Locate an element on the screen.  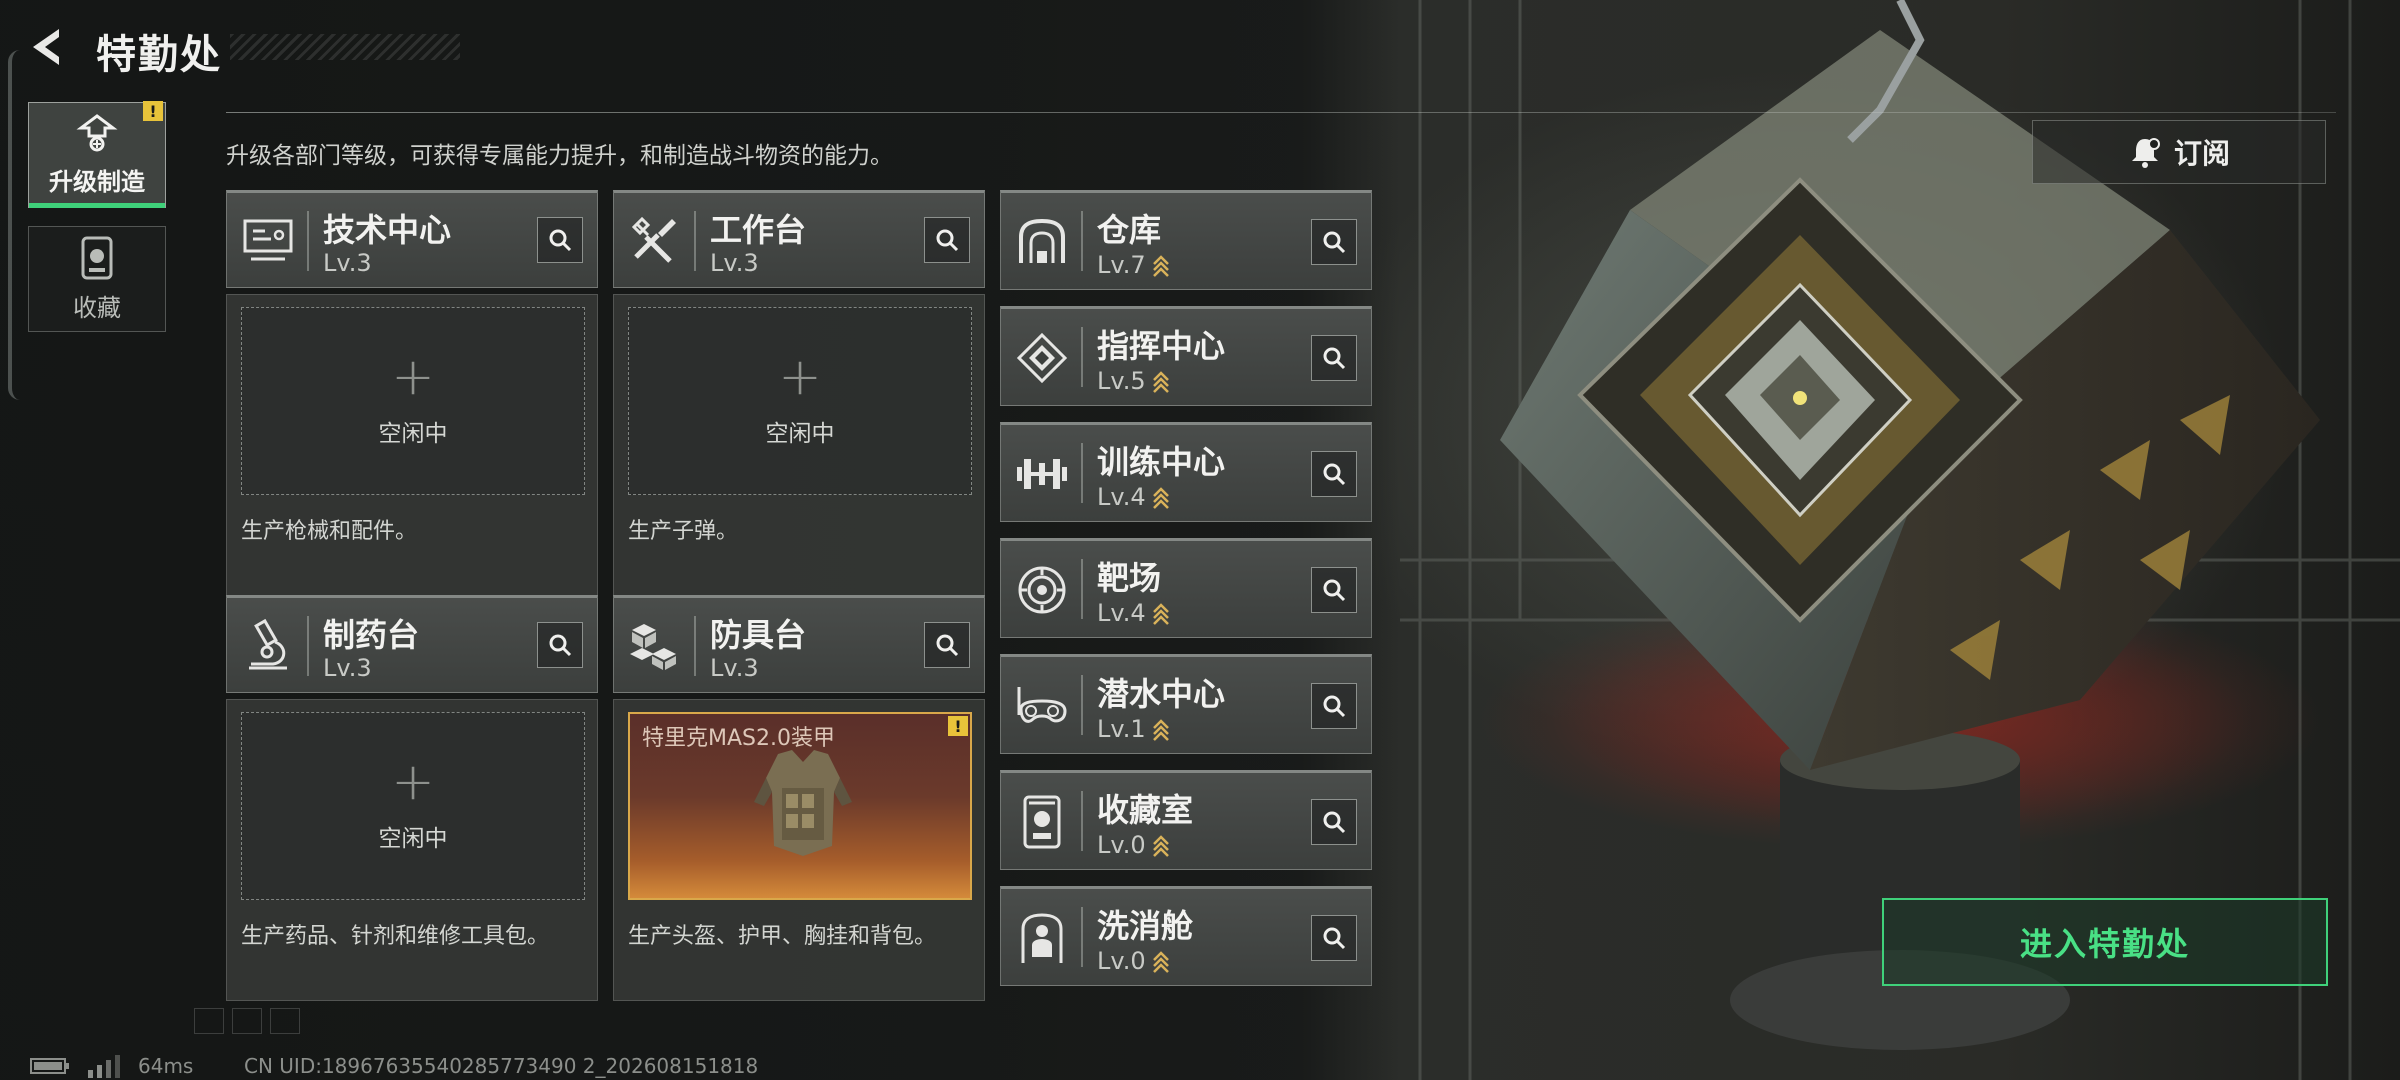
decontamination-icon is located at coordinates (1042, 938).